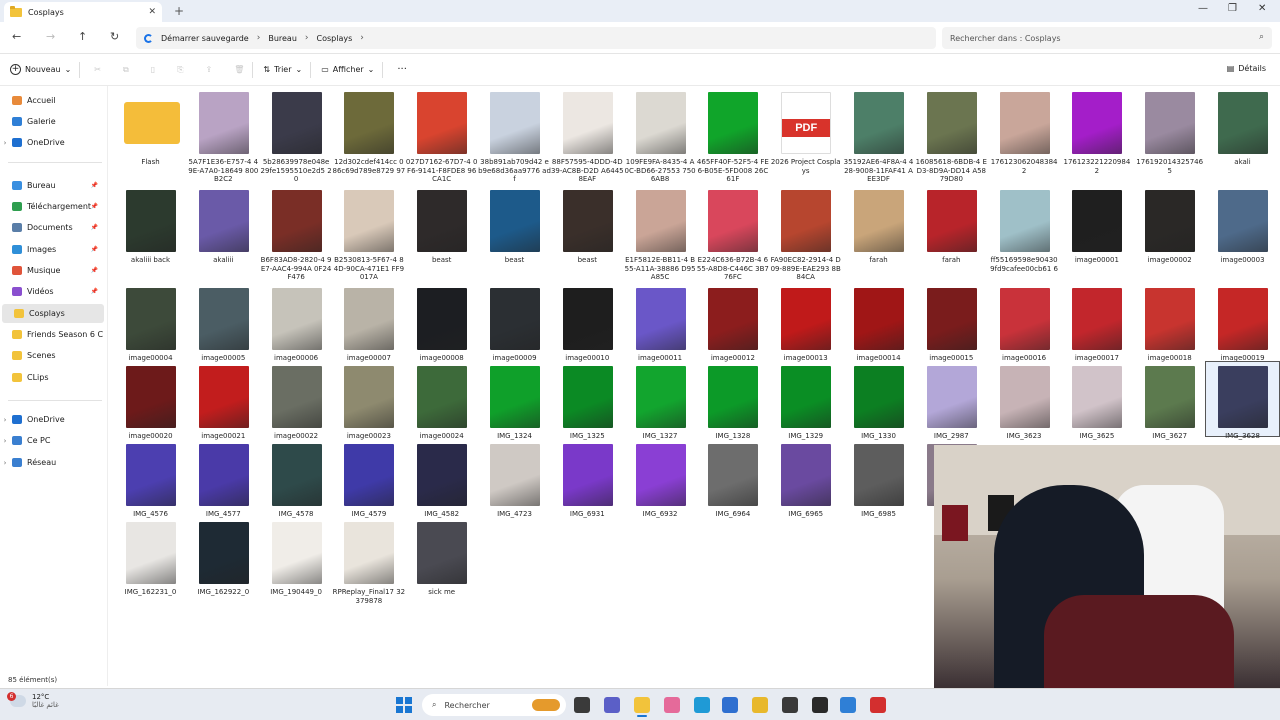  What do you see at coordinates (642, 705) in the screenshot?
I see `file-explorer-icon` at bounding box center [642, 705].